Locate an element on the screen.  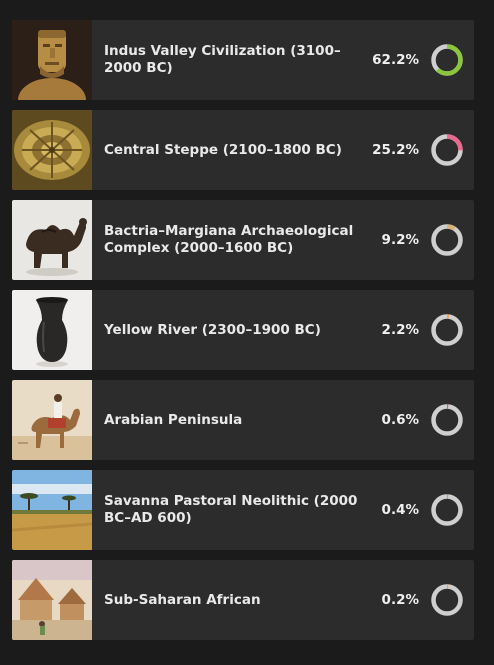
population-percent: 25.2% is located at coordinates (395, 150).